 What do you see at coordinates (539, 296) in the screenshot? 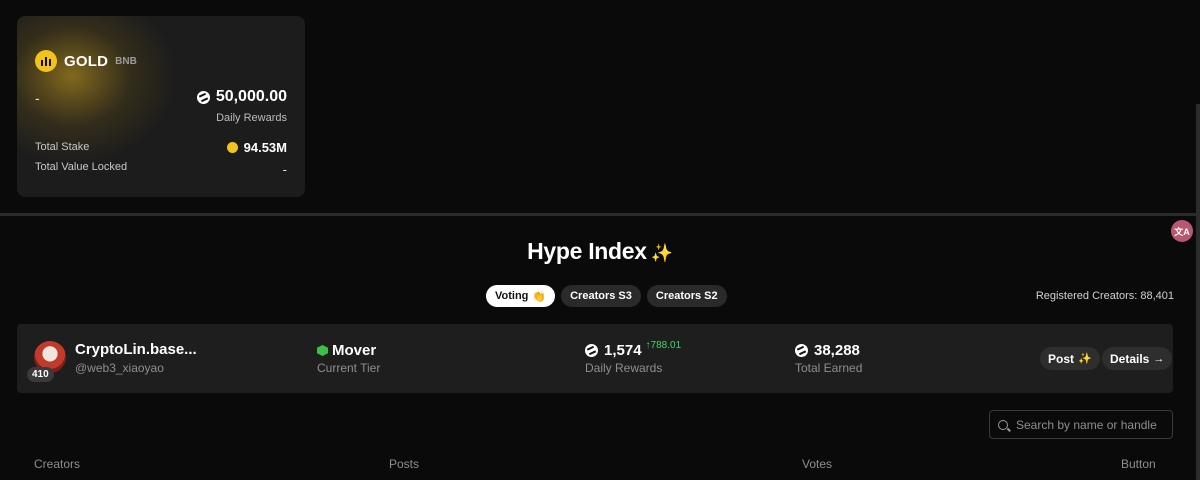
I see `clap-icon: 👏` at bounding box center [539, 296].